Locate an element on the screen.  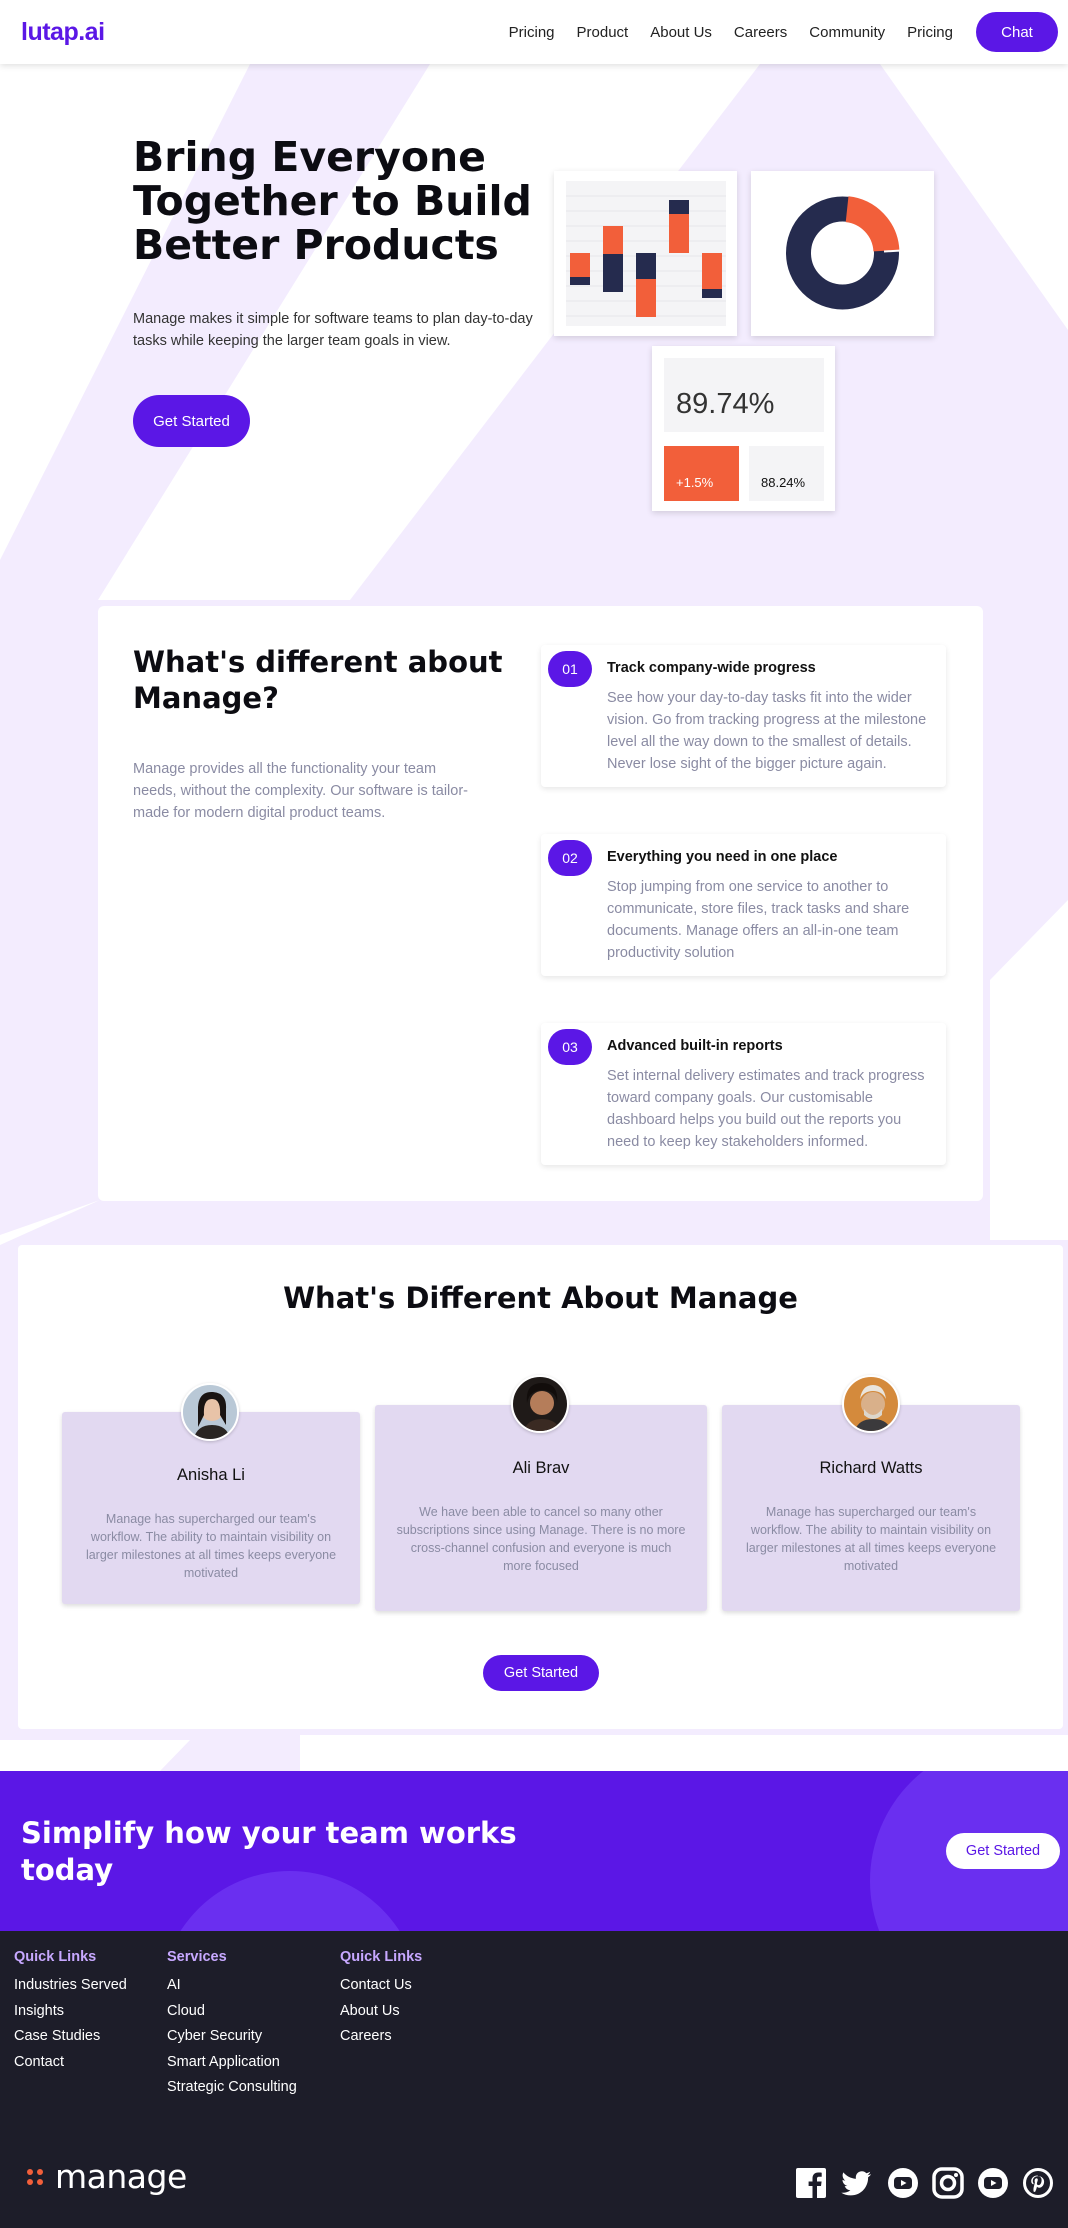
testimonials-get-started-button: Get Started is located at coordinates (541, 1673).